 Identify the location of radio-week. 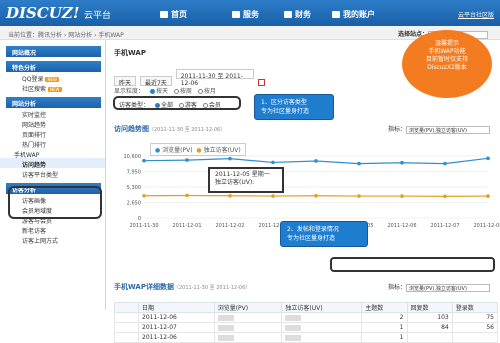
(176, 91).